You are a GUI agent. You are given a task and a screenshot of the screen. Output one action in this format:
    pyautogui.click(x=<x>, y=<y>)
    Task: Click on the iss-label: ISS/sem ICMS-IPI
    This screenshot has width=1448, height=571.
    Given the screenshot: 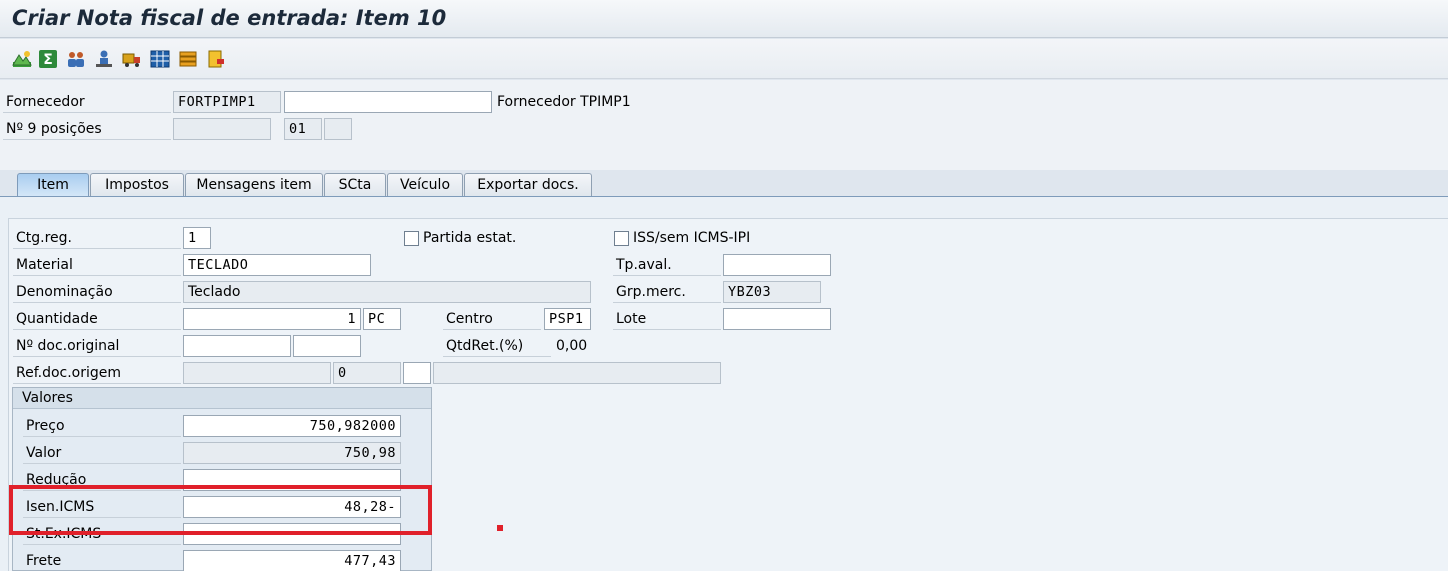 What is the action you would take?
    pyautogui.click(x=692, y=238)
    